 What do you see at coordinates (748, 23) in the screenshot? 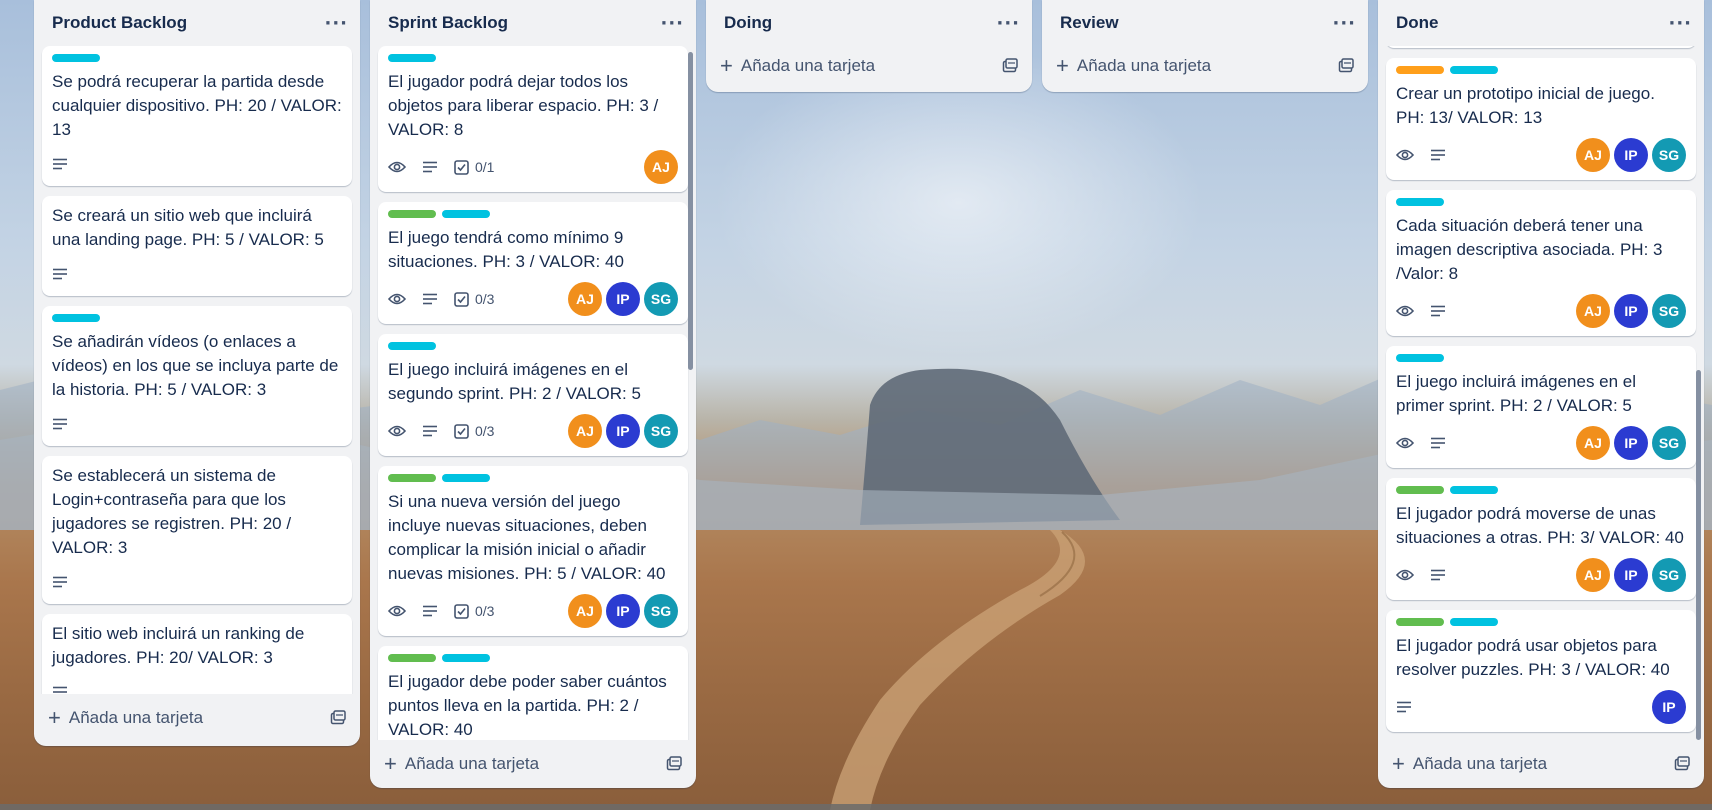
I see `list-title: Doing` at bounding box center [748, 23].